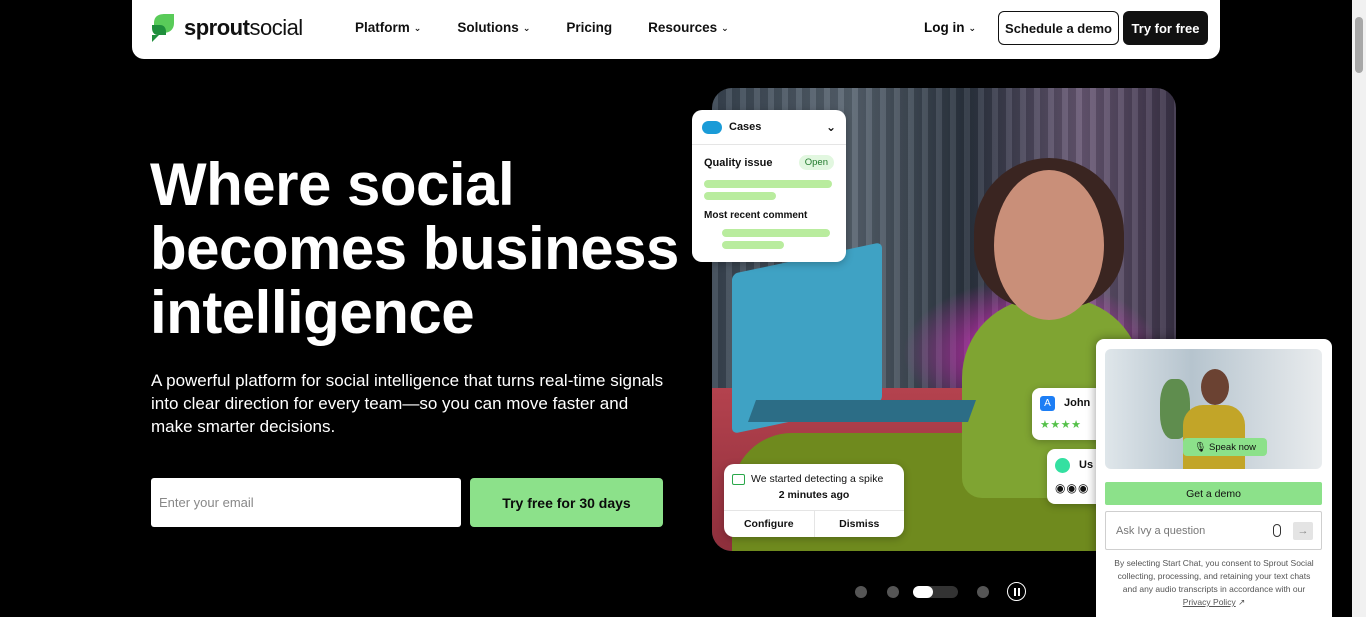  Describe the element at coordinates (1225, 447) in the screenshot. I see `speak-now-button: 🎙 Speak now` at that location.